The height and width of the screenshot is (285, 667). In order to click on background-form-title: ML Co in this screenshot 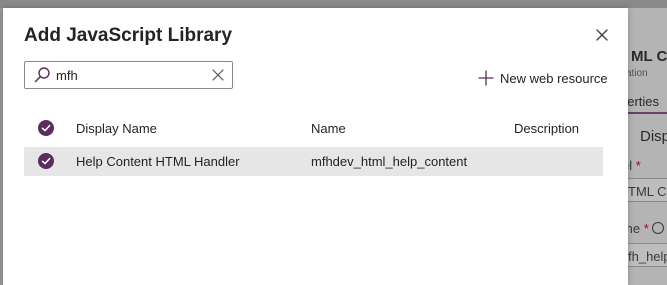, I will do `click(649, 56)`.